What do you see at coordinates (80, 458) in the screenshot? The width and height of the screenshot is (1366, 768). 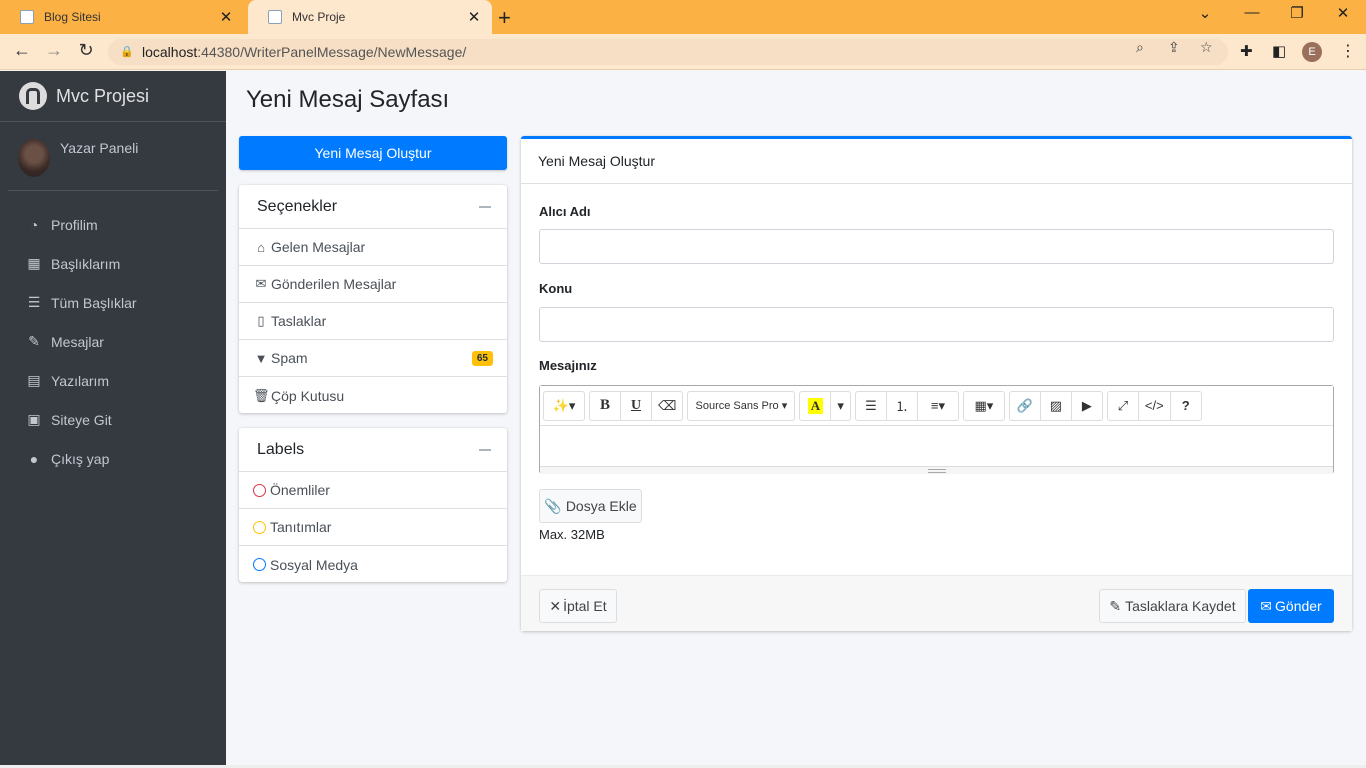 I see `sidebar-item-label: Çıkış yap` at bounding box center [80, 458].